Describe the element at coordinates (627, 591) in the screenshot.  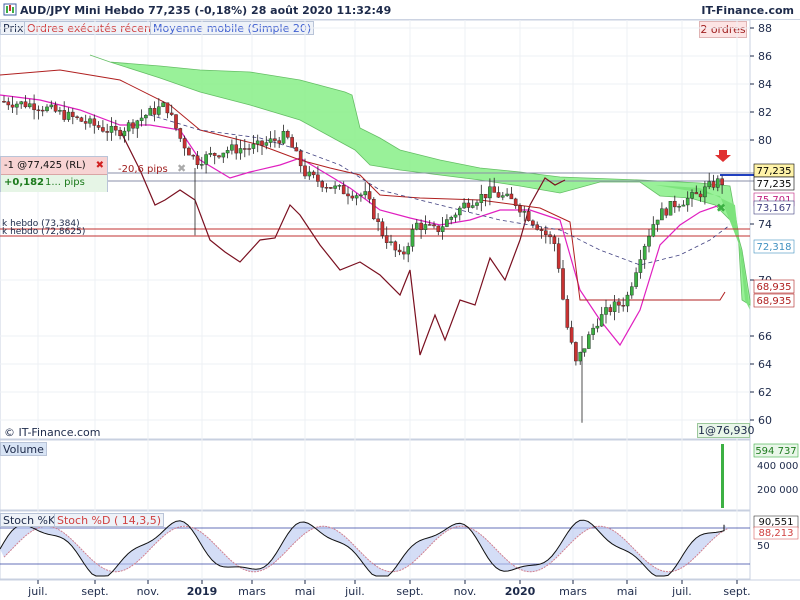
I see `time-tick-label: mai` at that location.